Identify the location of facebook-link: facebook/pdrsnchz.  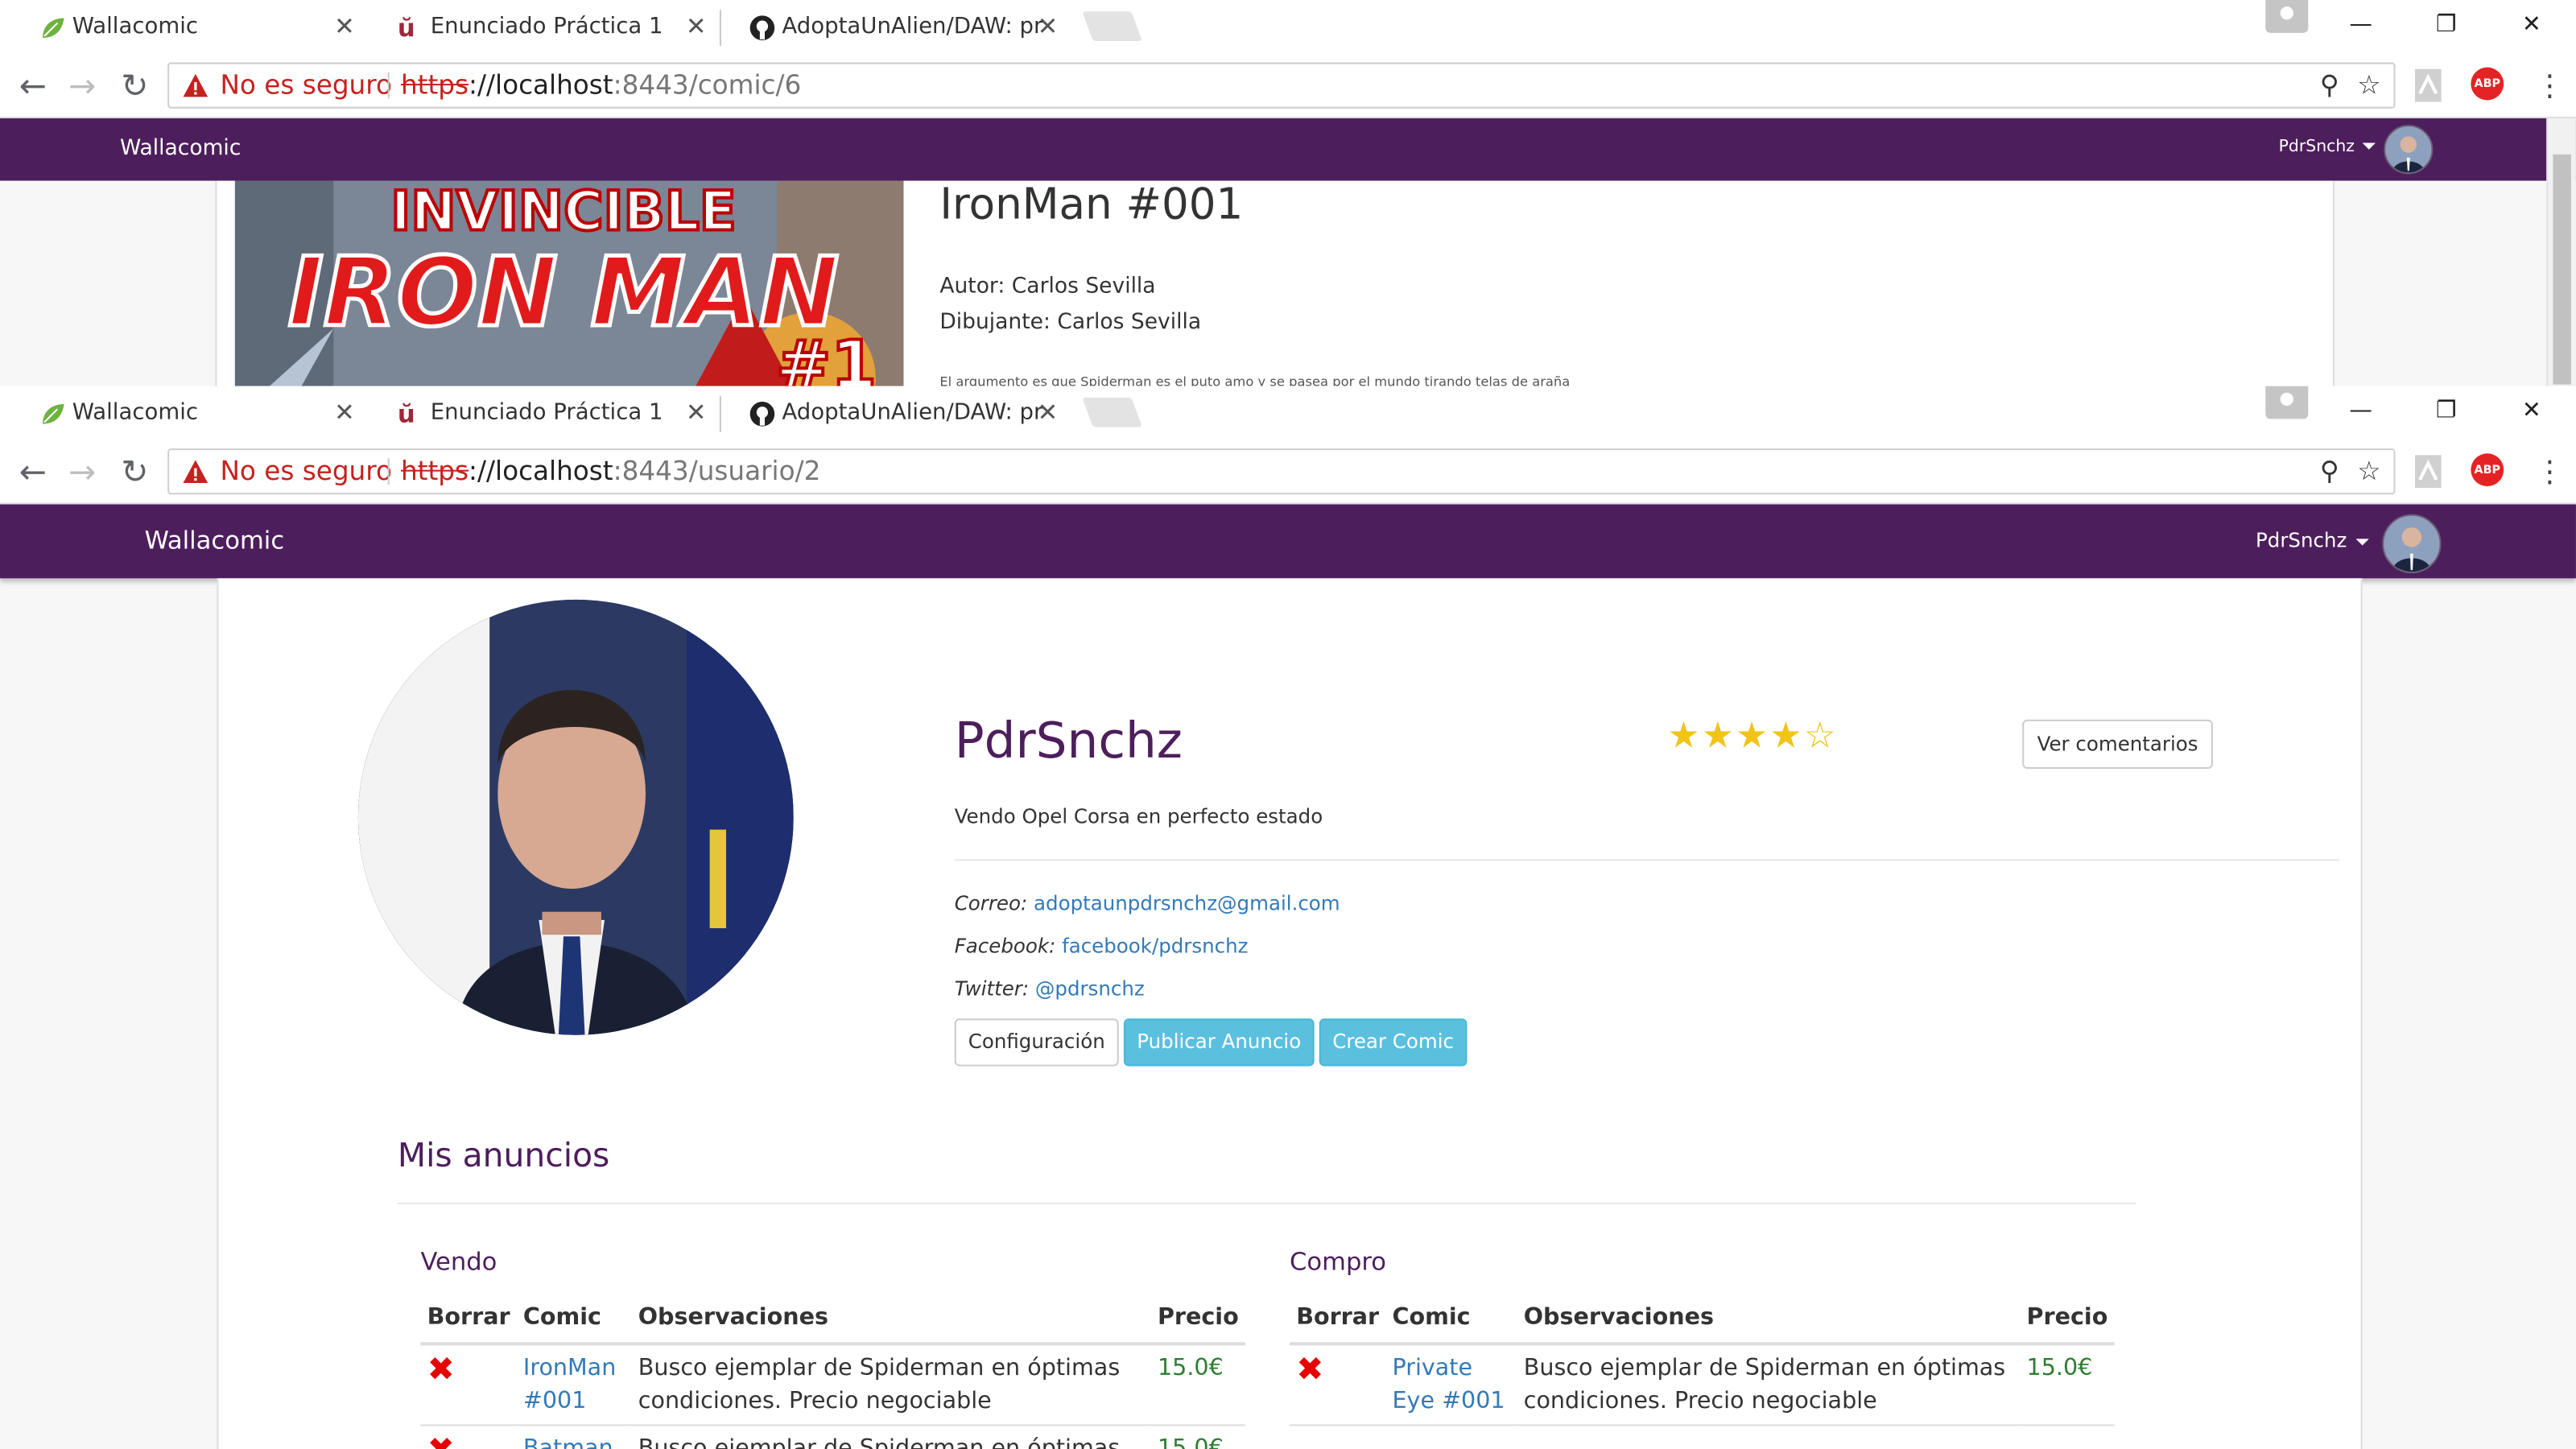
(1155, 946).